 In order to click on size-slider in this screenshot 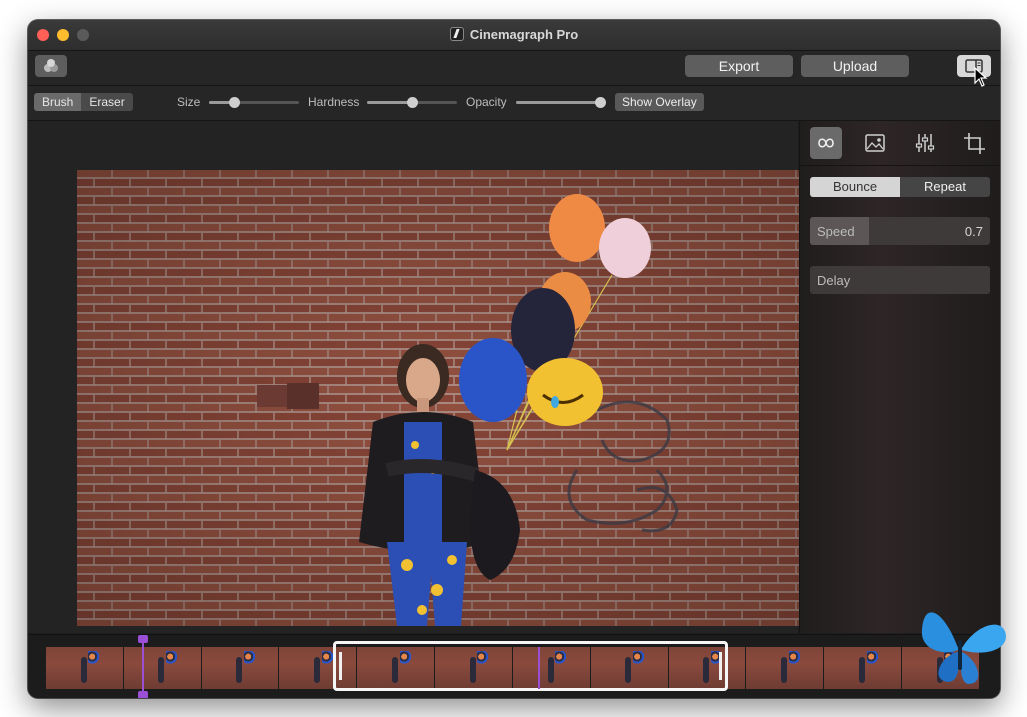, I will do `click(254, 102)`.